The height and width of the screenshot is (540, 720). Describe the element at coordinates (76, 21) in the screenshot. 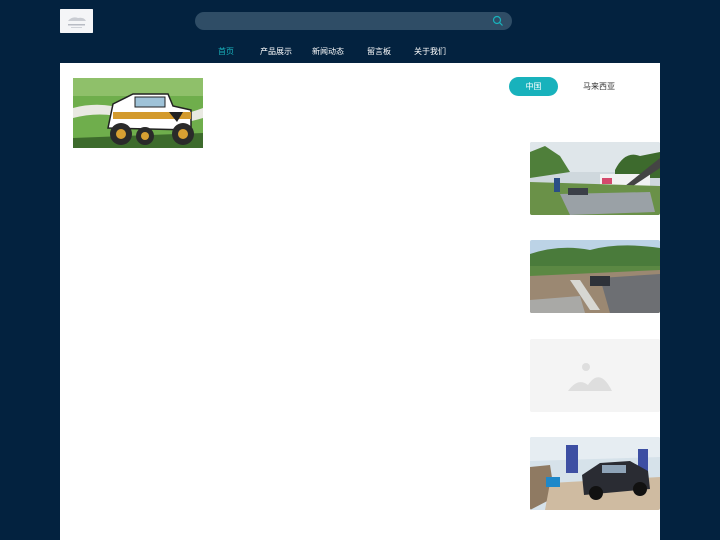

I see `site-logo` at that location.